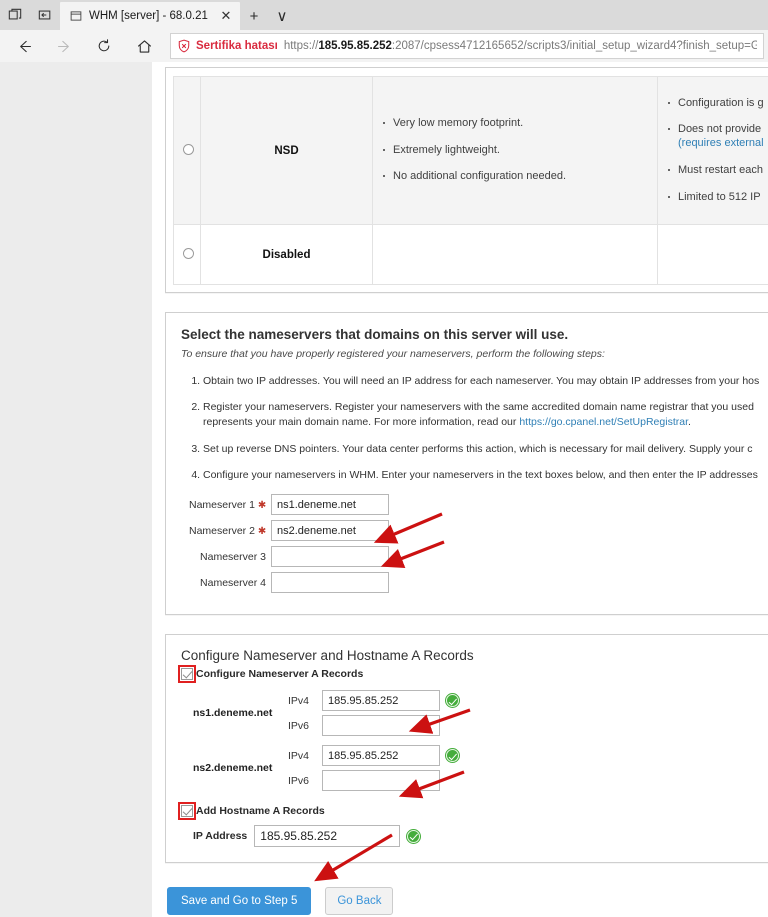  Describe the element at coordinates (184, 46) in the screenshot. I see `shield-error-icon` at that location.